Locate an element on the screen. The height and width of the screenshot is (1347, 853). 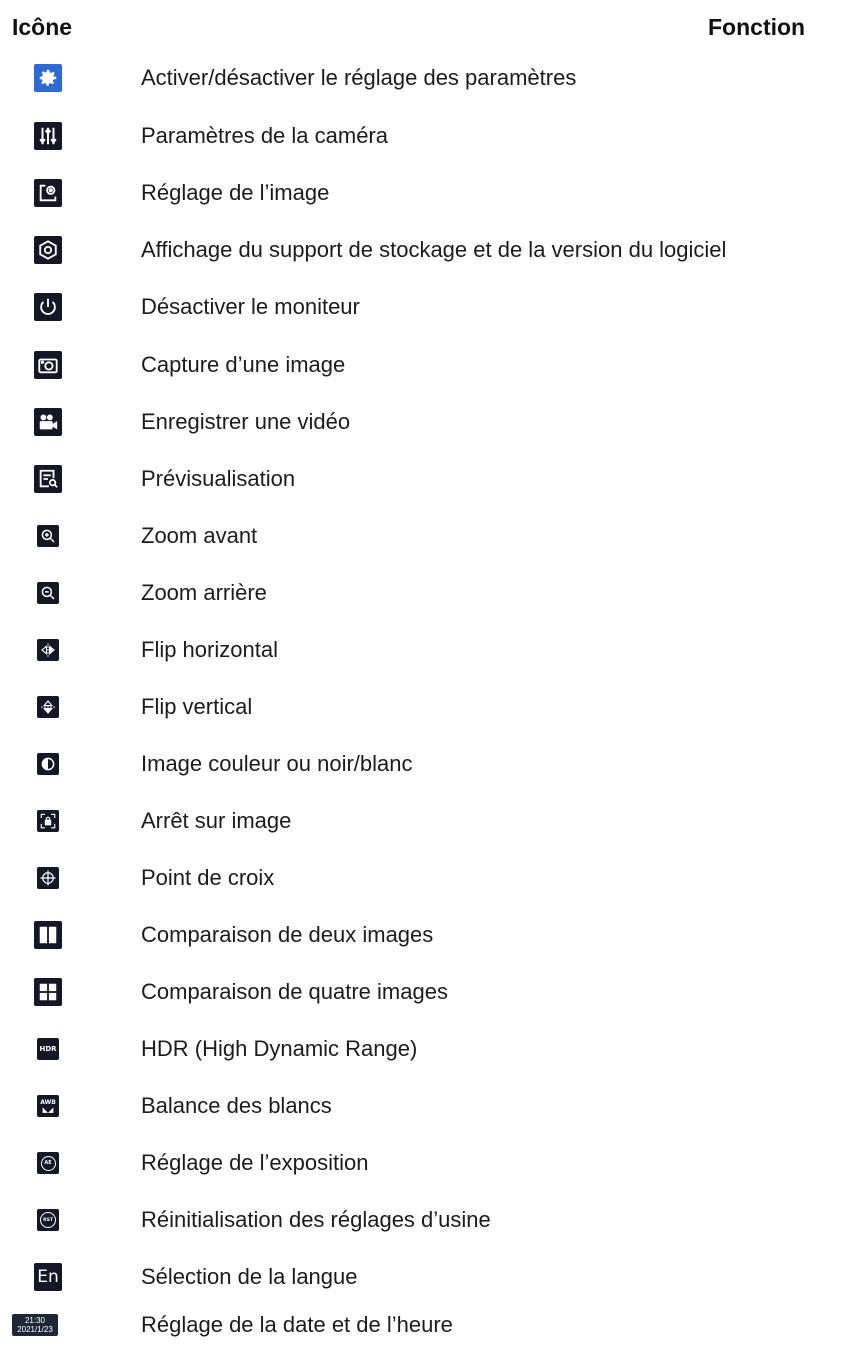
hdr-icon-text: HDR is located at coordinates (48, 1049).